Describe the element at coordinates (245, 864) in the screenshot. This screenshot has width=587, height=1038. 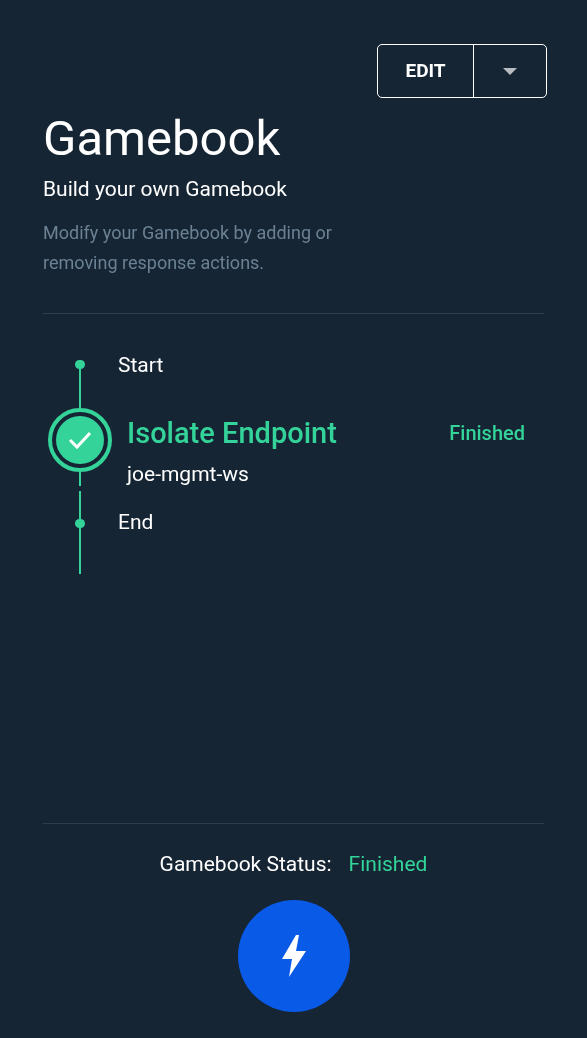
I see `status-label: Gamebook Status:` at that location.